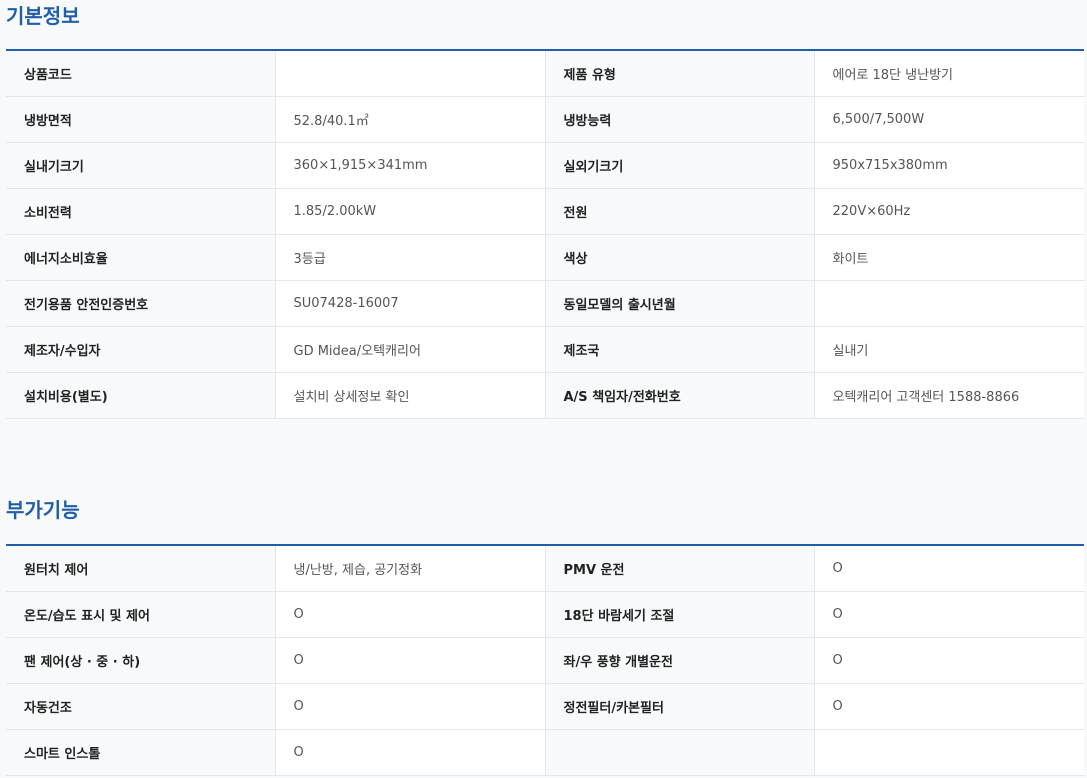  What do you see at coordinates (141, 303) in the screenshot?
I see `spec-label: 전기용품 안전인증번호` at bounding box center [141, 303].